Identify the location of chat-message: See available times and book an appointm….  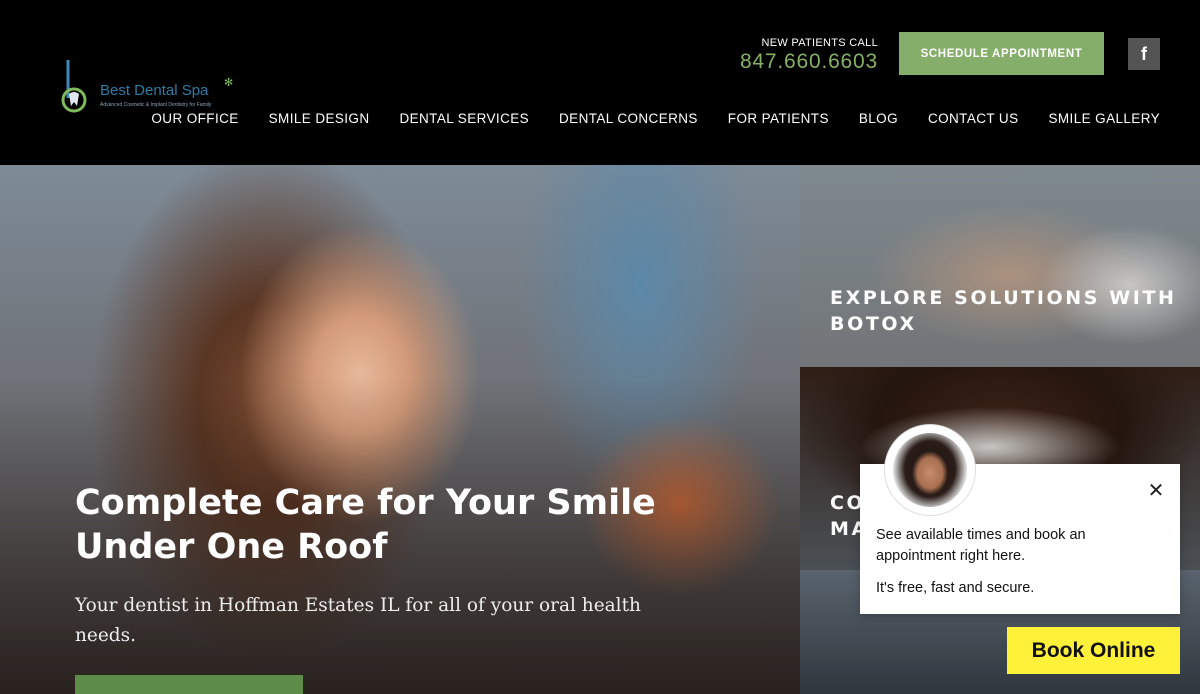
(981, 545).